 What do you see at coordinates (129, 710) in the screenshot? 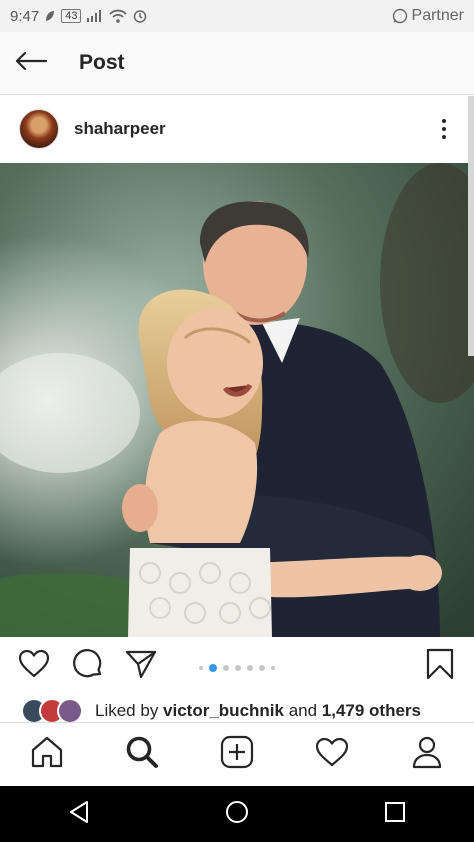
I see `likes-prefix: Liked by` at bounding box center [129, 710].